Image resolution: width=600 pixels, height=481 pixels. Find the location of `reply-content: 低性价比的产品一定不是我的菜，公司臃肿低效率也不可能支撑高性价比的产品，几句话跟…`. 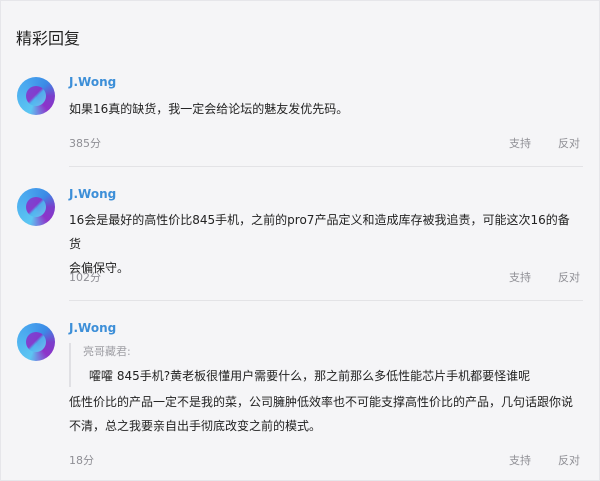

reply-content: 低性价比的产品一定不是我的菜，公司臃肿低效率也不可能支撑高性价比的产品，几句话跟… is located at coordinates (324, 414).